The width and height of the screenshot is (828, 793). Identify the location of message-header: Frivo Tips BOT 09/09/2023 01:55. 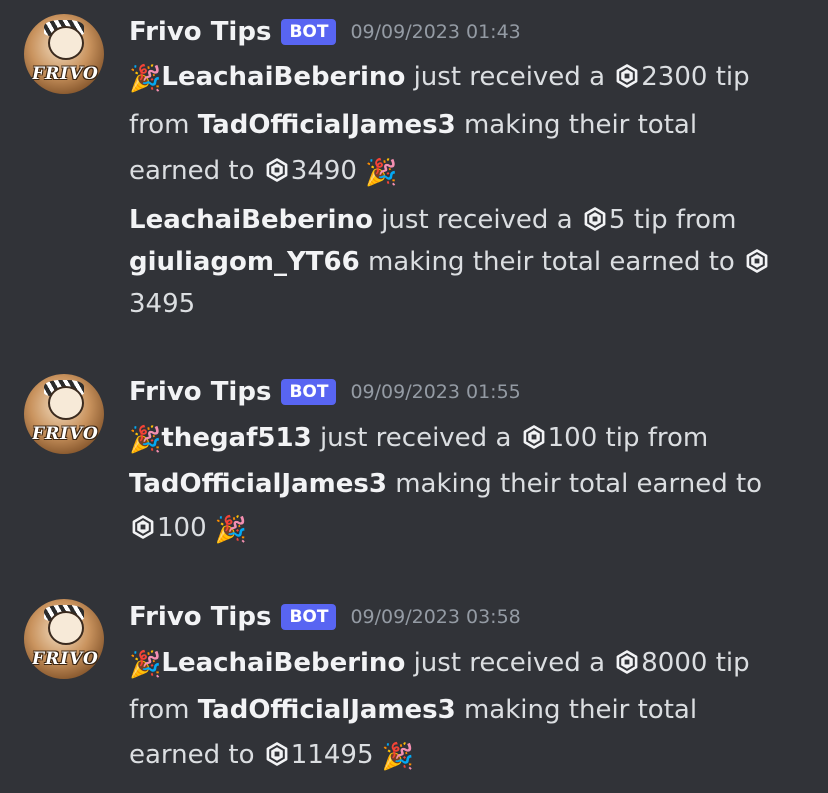
(325, 392).